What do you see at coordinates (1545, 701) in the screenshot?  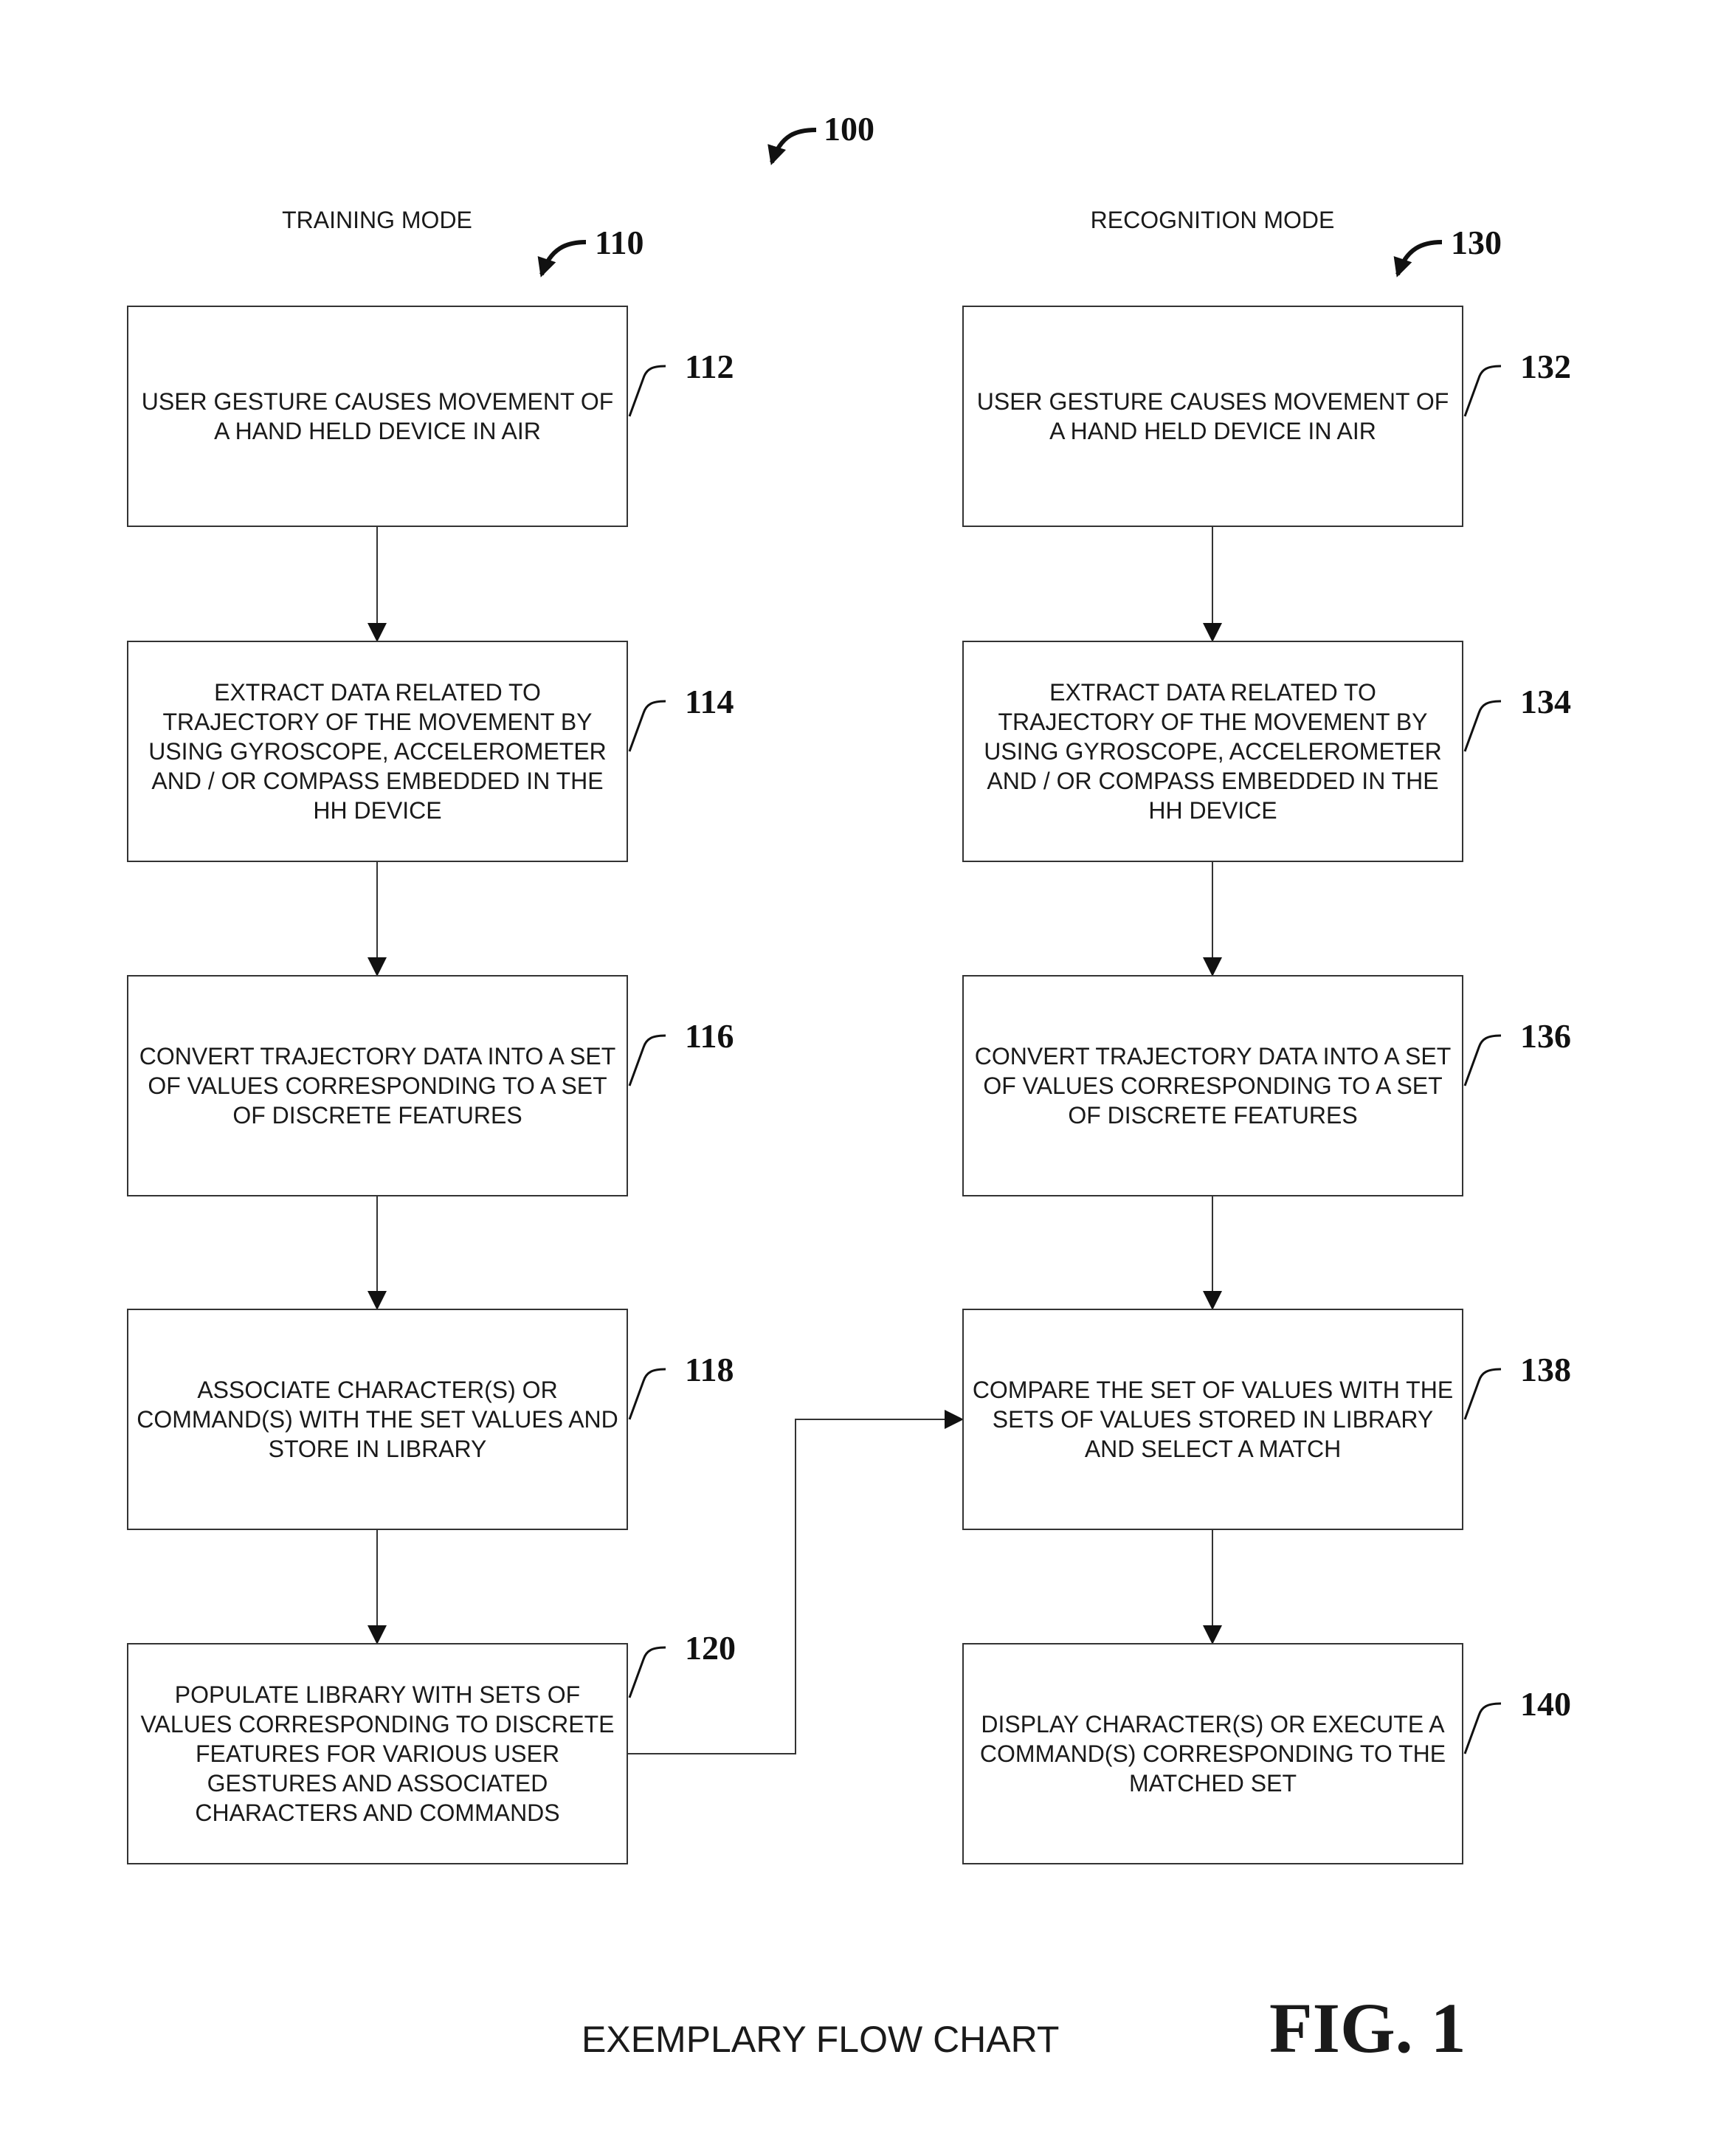 I see `step-ref-134: 134` at bounding box center [1545, 701].